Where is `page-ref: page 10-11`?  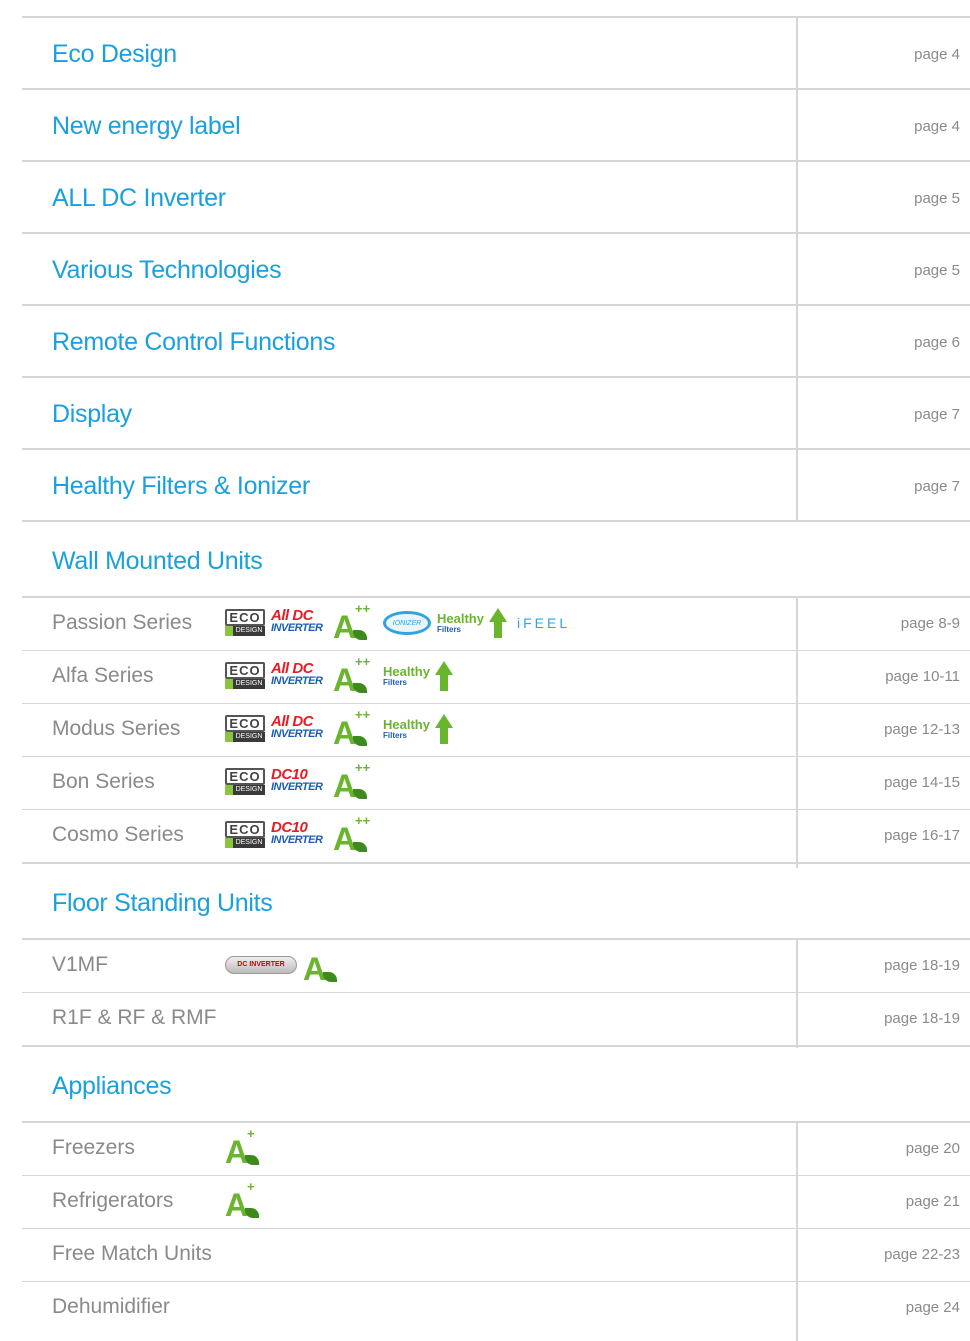
page-ref: page 10-11 is located at coordinates (922, 676).